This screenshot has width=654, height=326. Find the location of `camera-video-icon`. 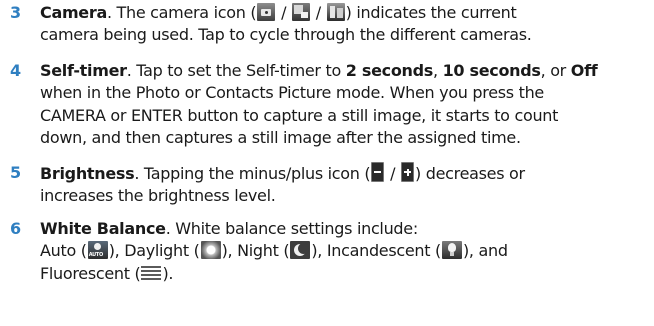

camera-video-icon is located at coordinates (335, 12).